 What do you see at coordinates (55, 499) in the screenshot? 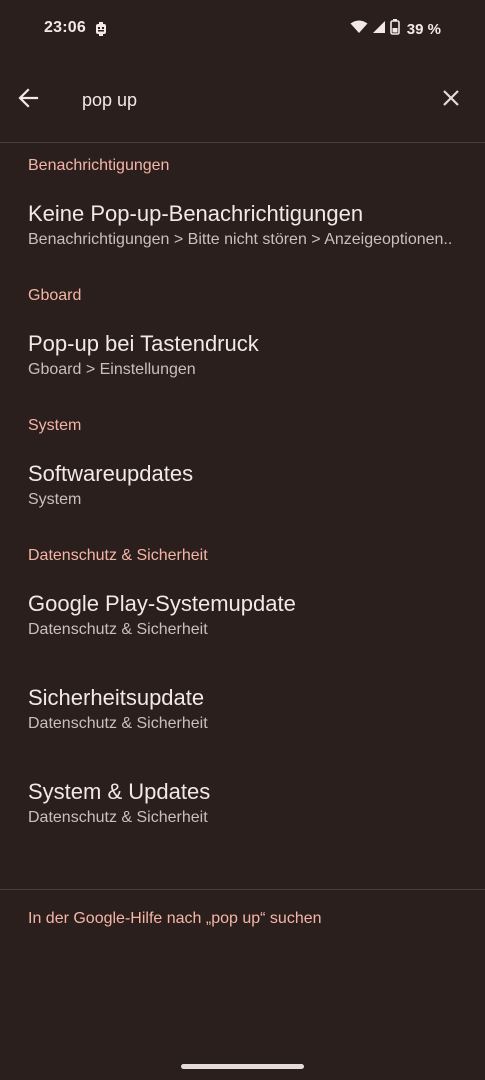
I see `result-subtitle: System` at bounding box center [55, 499].